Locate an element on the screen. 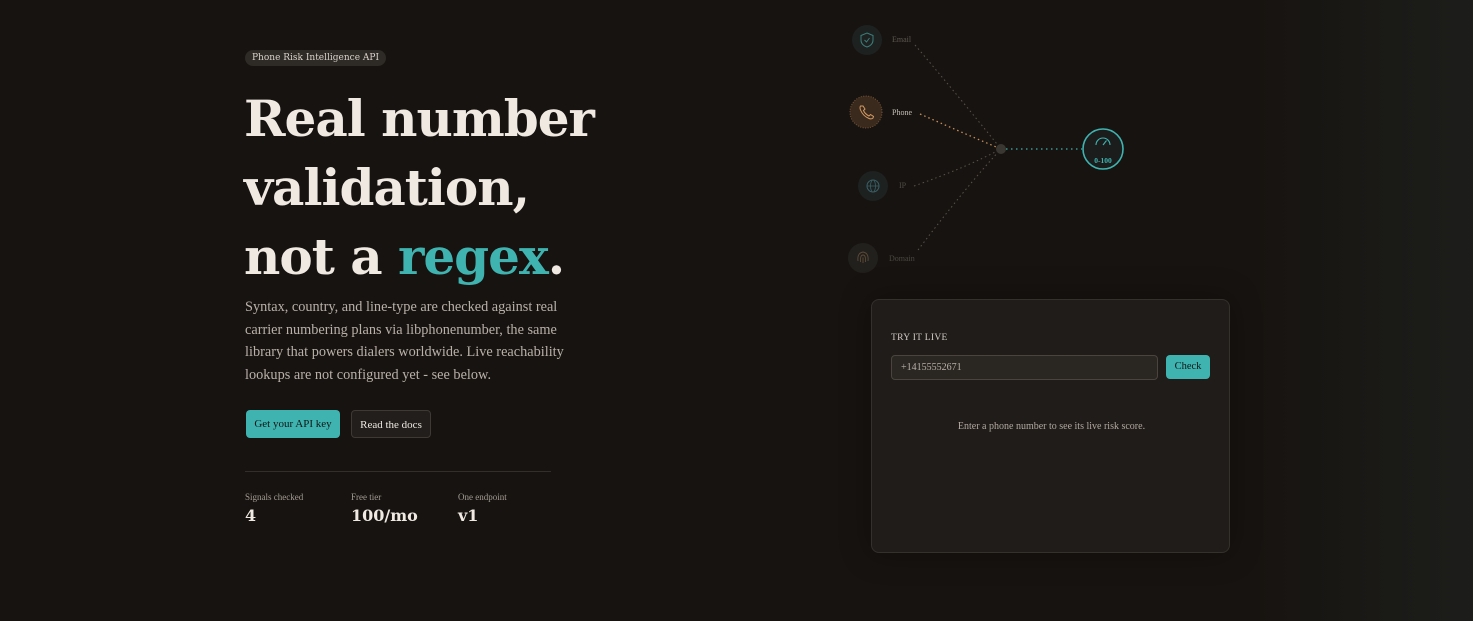 The height and width of the screenshot is (621, 1473). headline-period: . is located at coordinates (556, 256).